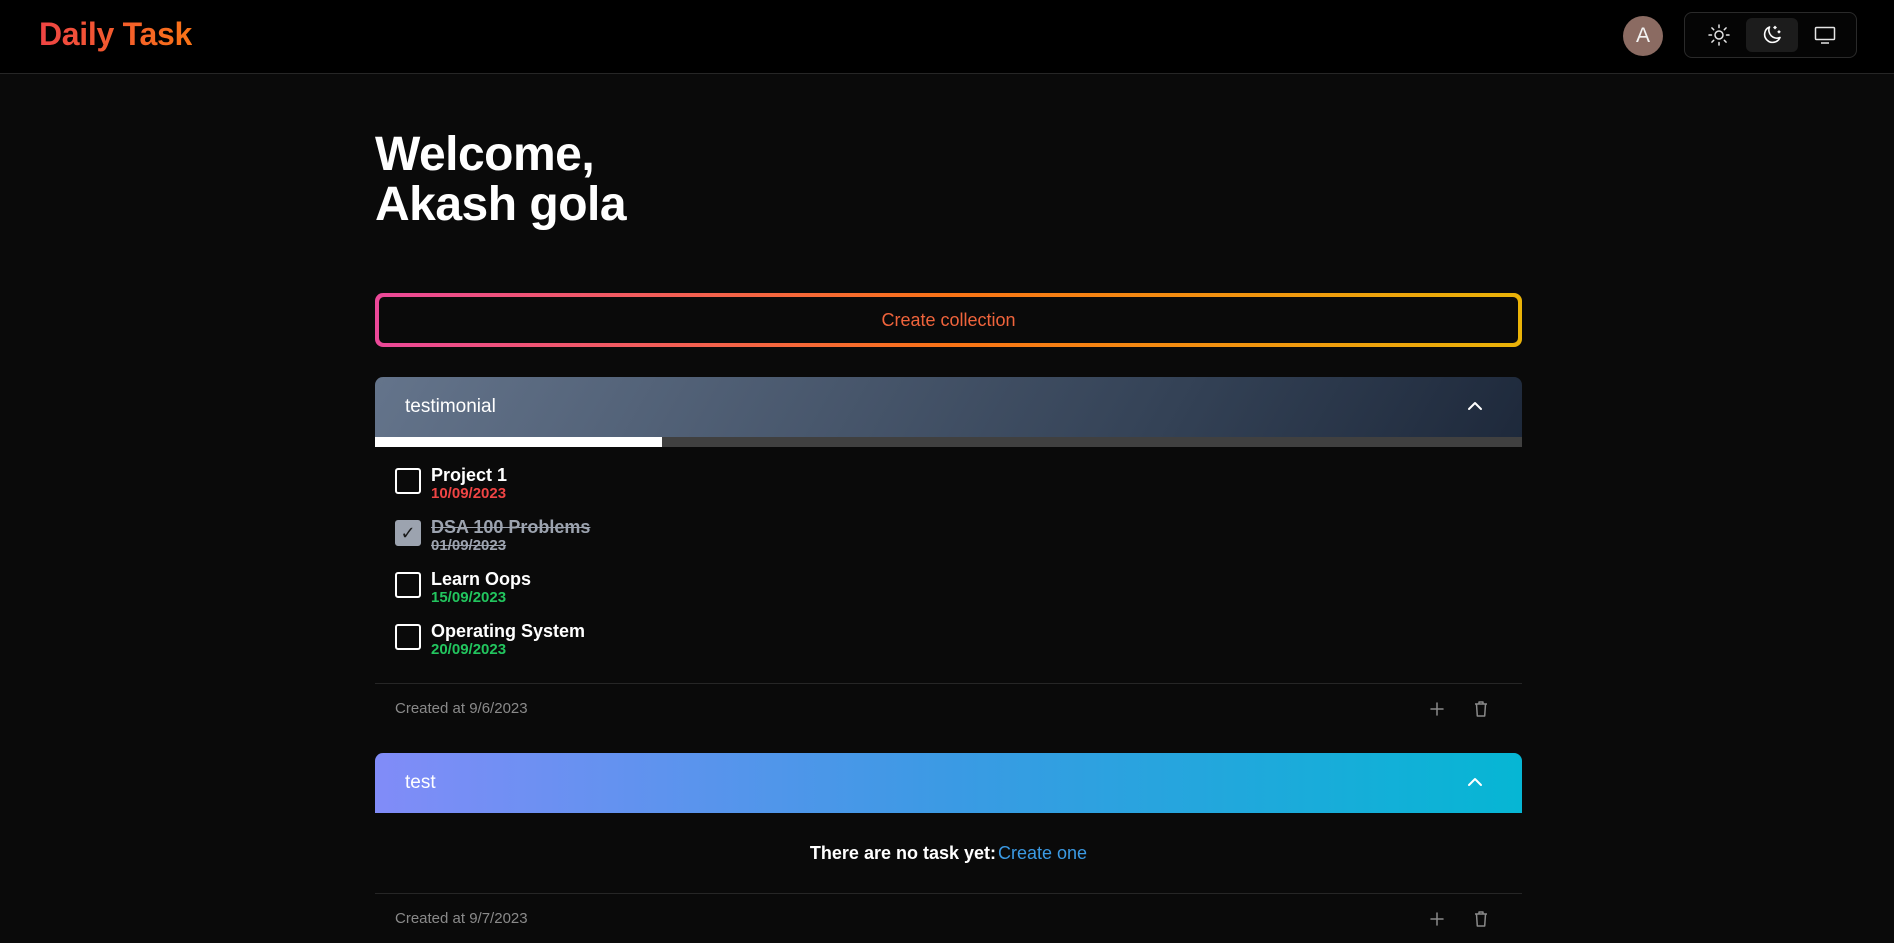 This screenshot has width=1894, height=943. What do you see at coordinates (481, 579) in the screenshot?
I see `task-title: Learn Oops` at bounding box center [481, 579].